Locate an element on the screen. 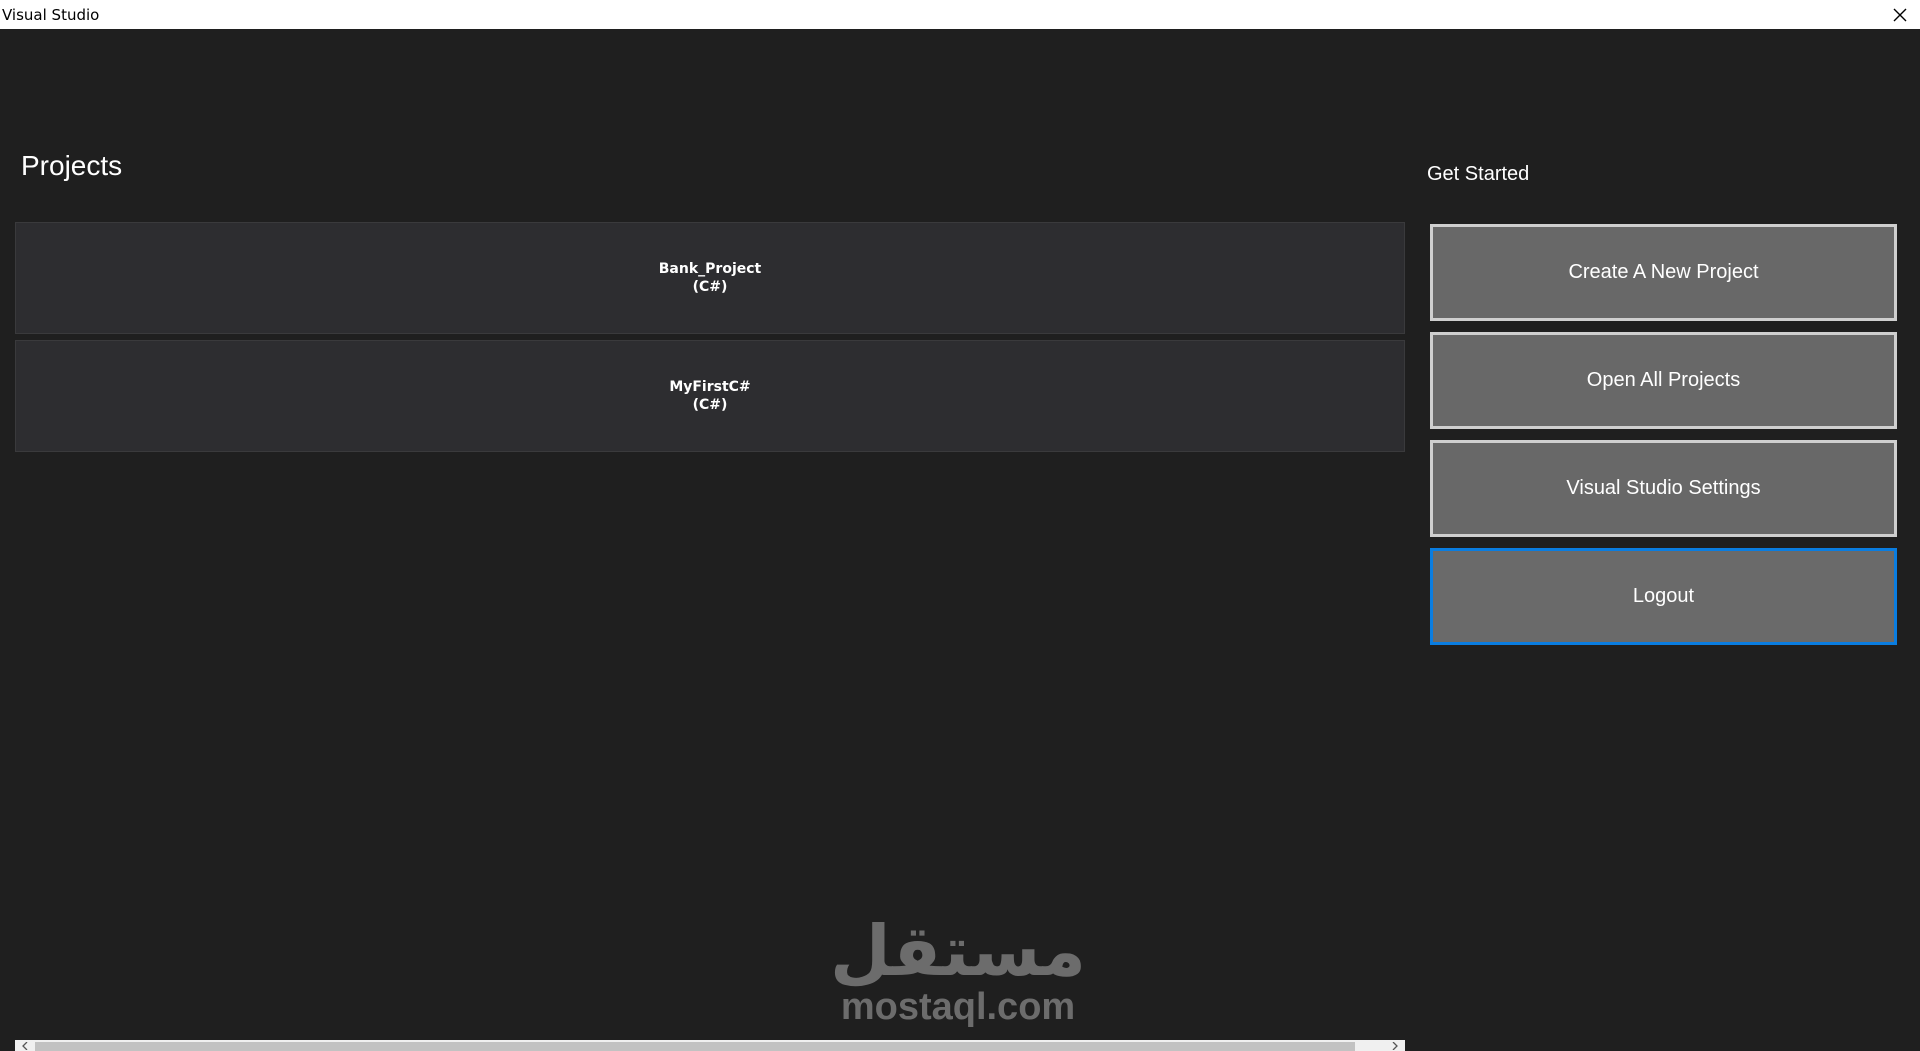 Image resolution: width=1920 pixels, height=1051 pixels. logout-button: Logout is located at coordinates (1663, 596).